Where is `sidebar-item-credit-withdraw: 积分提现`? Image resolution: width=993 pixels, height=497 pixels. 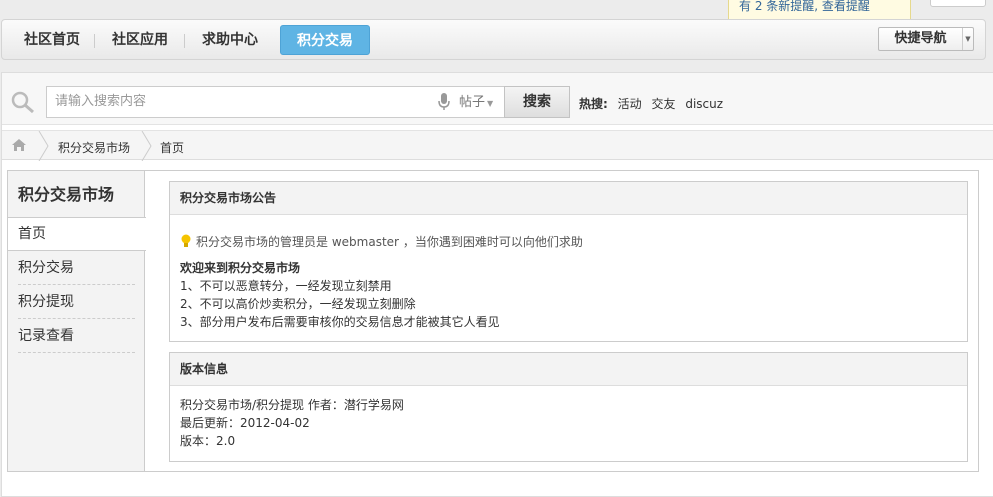 sidebar-item-credit-withdraw: 积分提现 is located at coordinates (76, 302).